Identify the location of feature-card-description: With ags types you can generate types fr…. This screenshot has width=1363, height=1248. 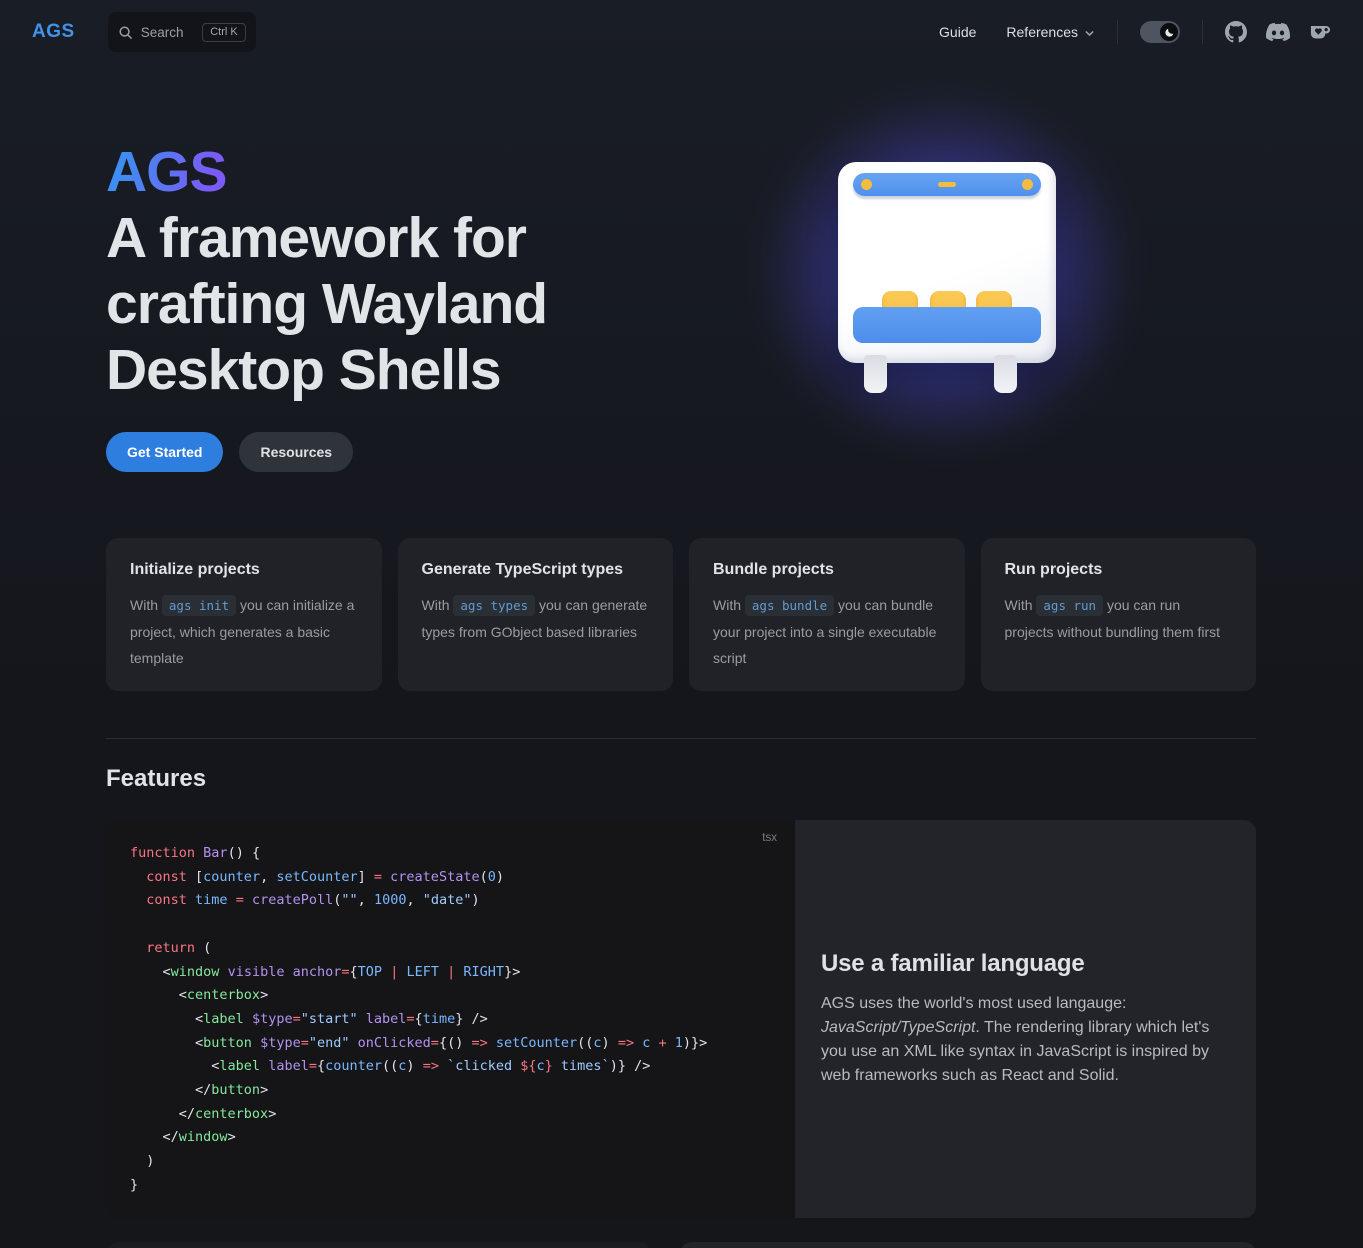
(534, 617).